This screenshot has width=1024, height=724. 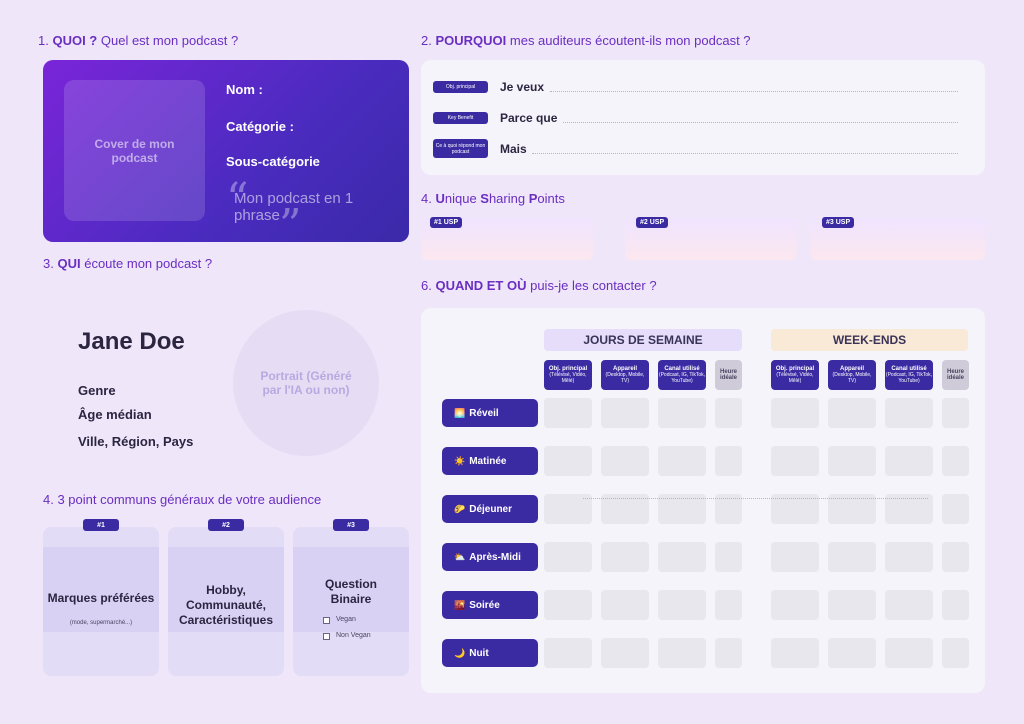 I want to click on weekday-col-head-1: Obj. principal (Télévisé, Vidéo, Mêlé), so click(x=568, y=375).